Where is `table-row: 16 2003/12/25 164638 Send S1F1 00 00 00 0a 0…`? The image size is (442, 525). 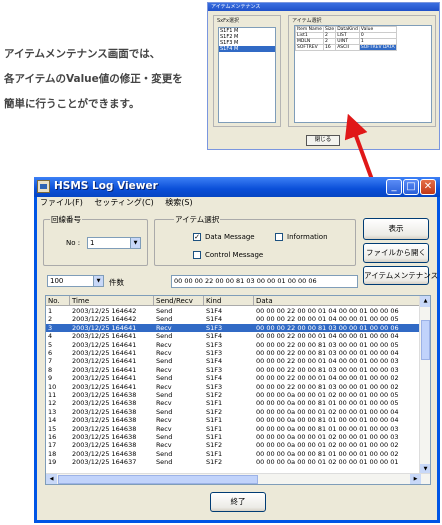
table-row: 16 2003/12/25 164638 Send S1F1 00 00 00 0a 0… is located at coordinates (233, 437).